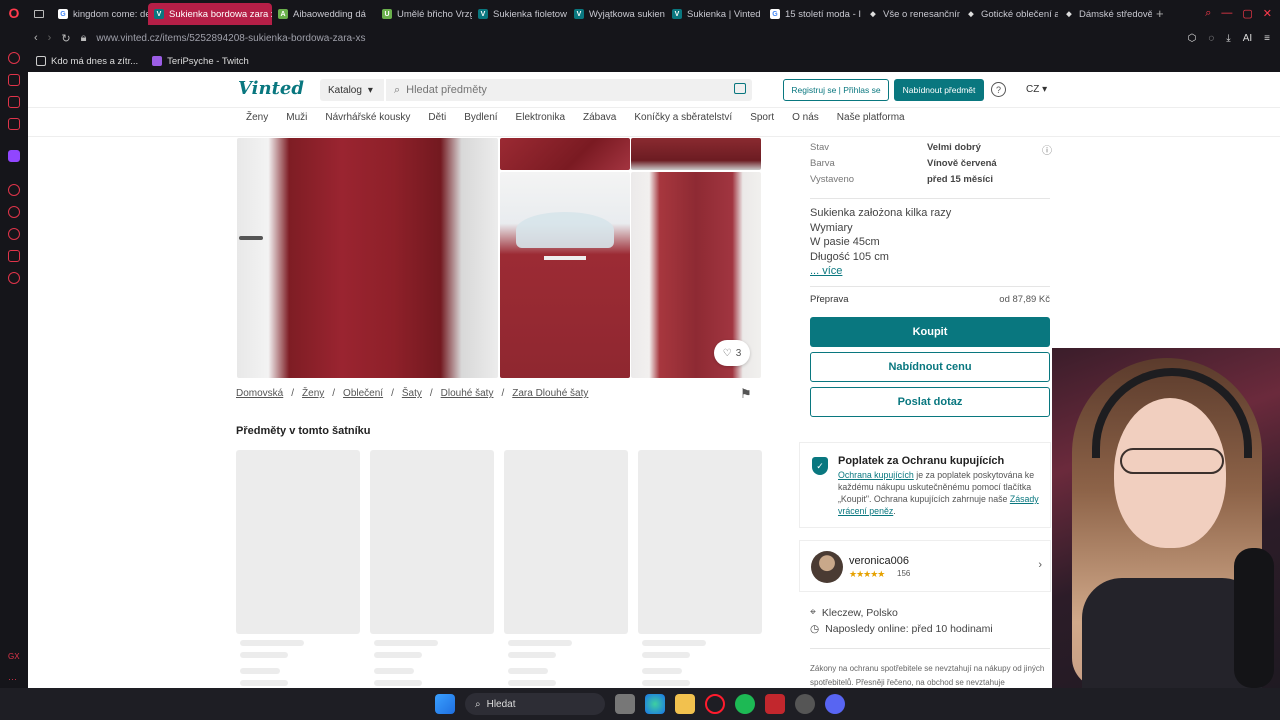 Image resolution: width=1280 pixels, height=720 pixels. What do you see at coordinates (930, 367) in the screenshot?
I see `make-offer-button: Nabídnout cenu` at bounding box center [930, 367].